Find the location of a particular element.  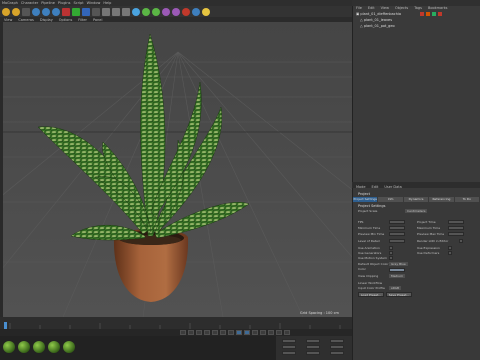

preview-min-time-field is located at coordinates (397, 234).